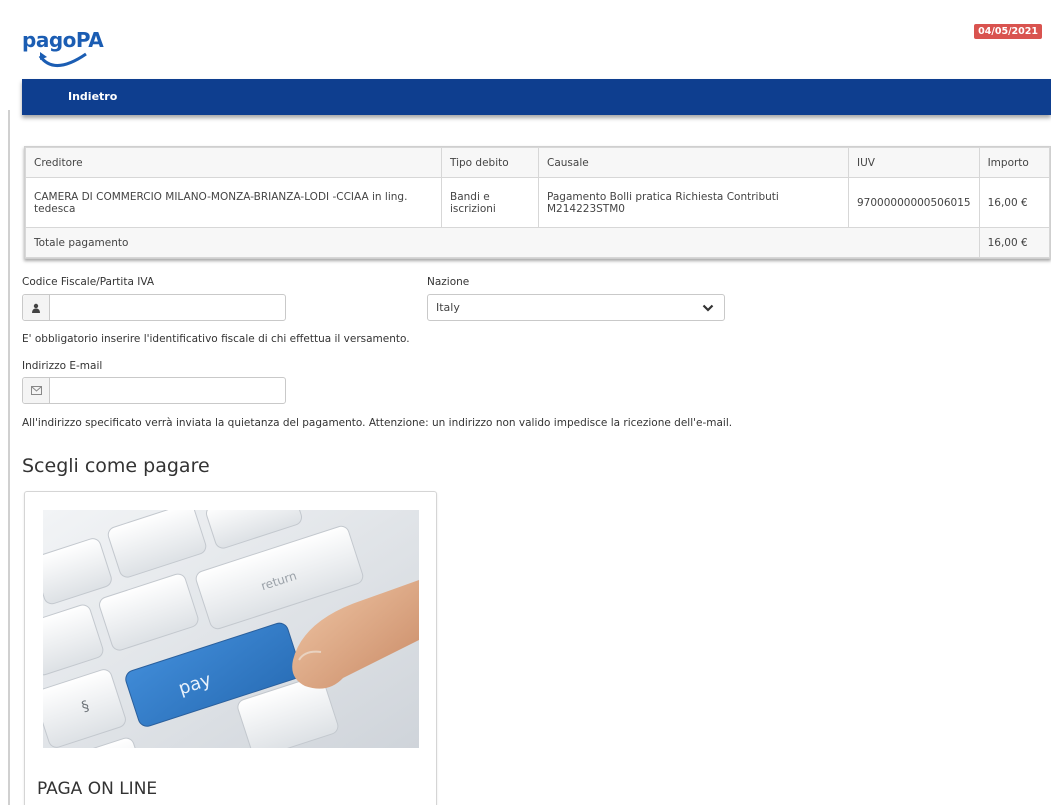 The height and width of the screenshot is (805, 1051). What do you see at coordinates (1014, 242) in the screenshot?
I see `total-value: 16,00 €` at bounding box center [1014, 242].